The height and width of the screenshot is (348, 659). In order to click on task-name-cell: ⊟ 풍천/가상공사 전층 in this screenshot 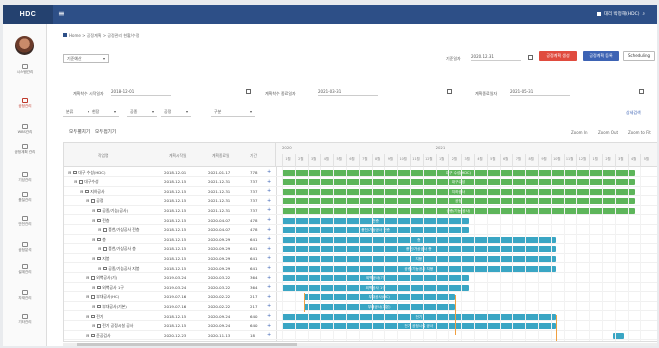, I will do `click(118, 230)`.